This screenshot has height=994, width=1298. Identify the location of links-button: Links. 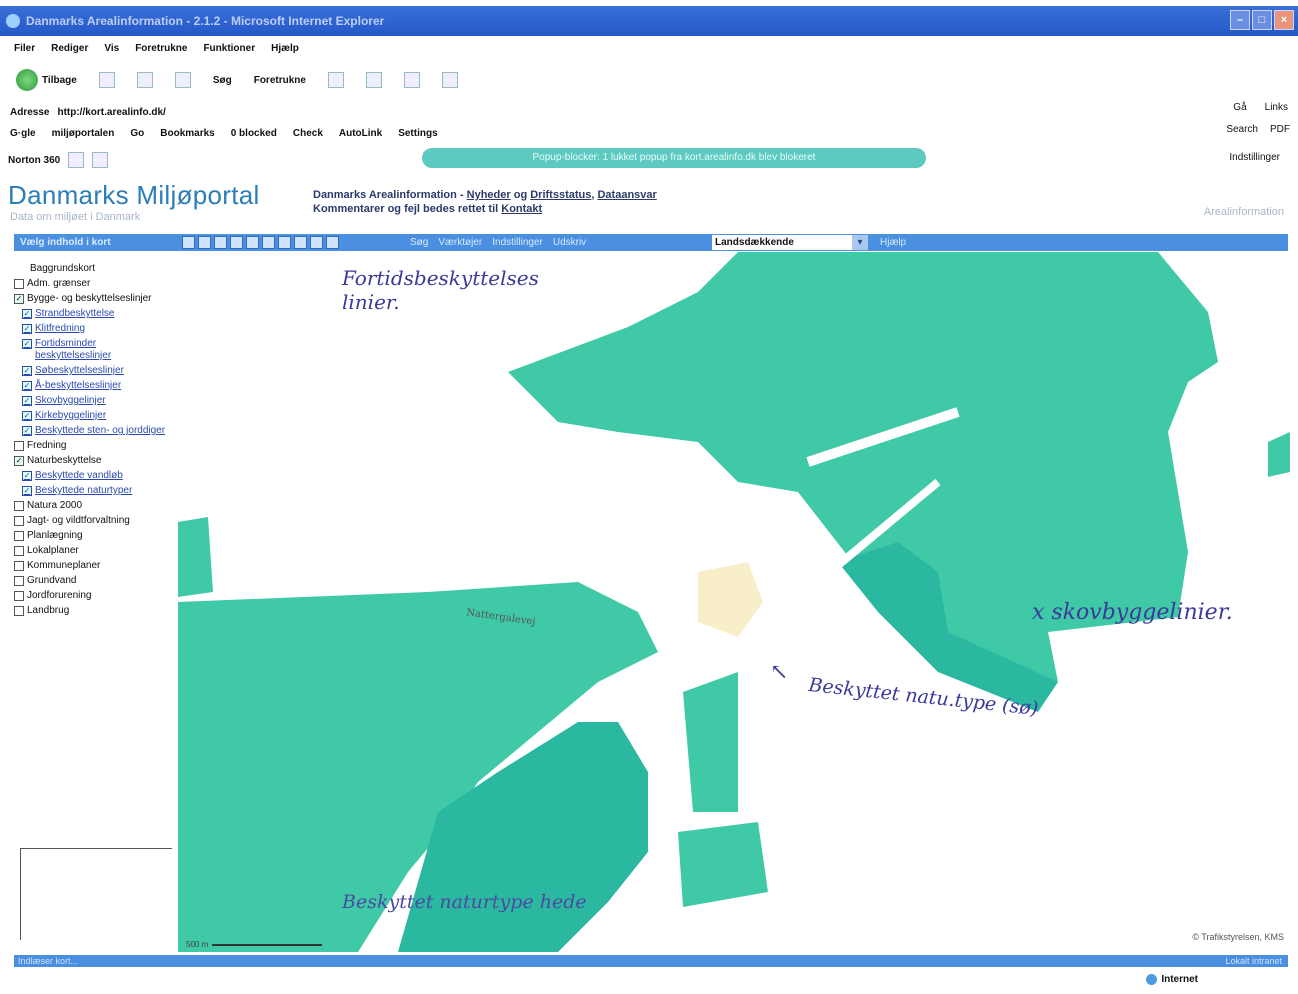
(1276, 107).